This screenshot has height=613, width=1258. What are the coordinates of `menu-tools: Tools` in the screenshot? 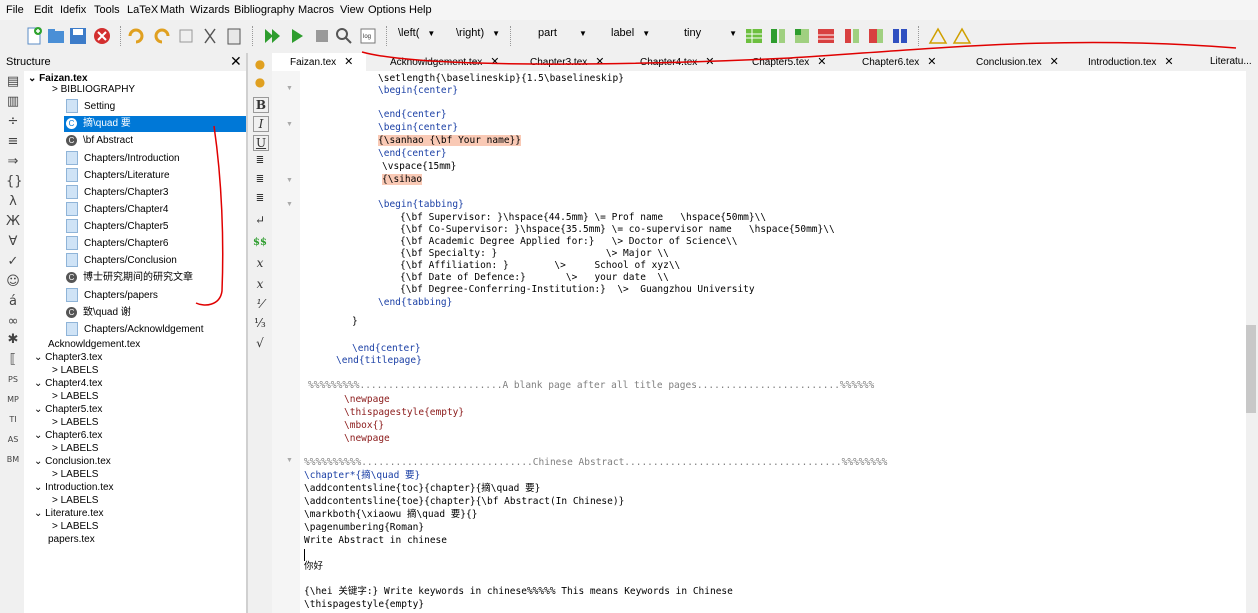 It's located at (107, 10).